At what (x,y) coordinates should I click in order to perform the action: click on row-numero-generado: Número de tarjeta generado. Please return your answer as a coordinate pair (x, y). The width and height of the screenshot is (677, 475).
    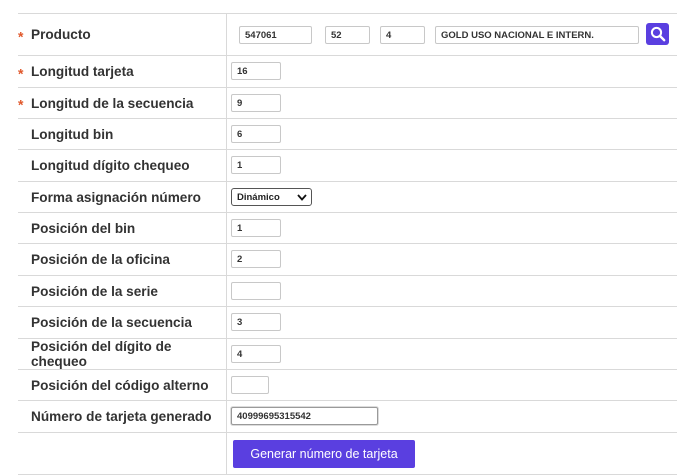
    Looking at the image, I should click on (347, 416).